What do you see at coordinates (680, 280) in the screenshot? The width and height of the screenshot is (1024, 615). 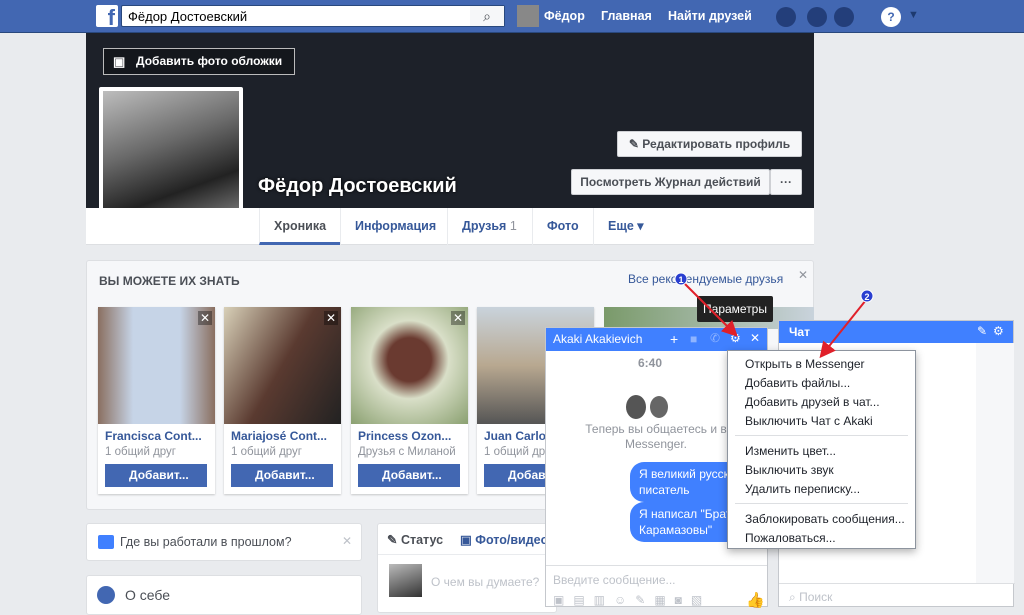 I see `annotation-marker-1-label: 1` at bounding box center [680, 280].